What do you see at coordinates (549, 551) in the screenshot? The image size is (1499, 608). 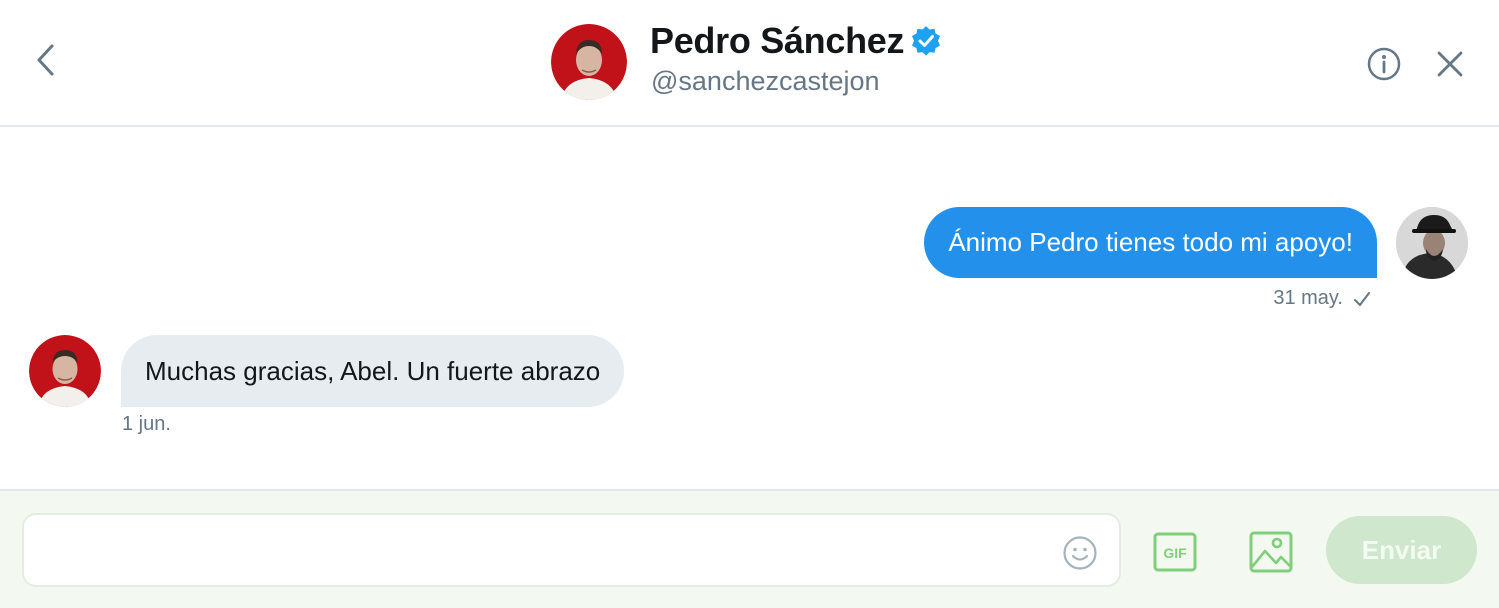 I see `message-input` at bounding box center [549, 551].